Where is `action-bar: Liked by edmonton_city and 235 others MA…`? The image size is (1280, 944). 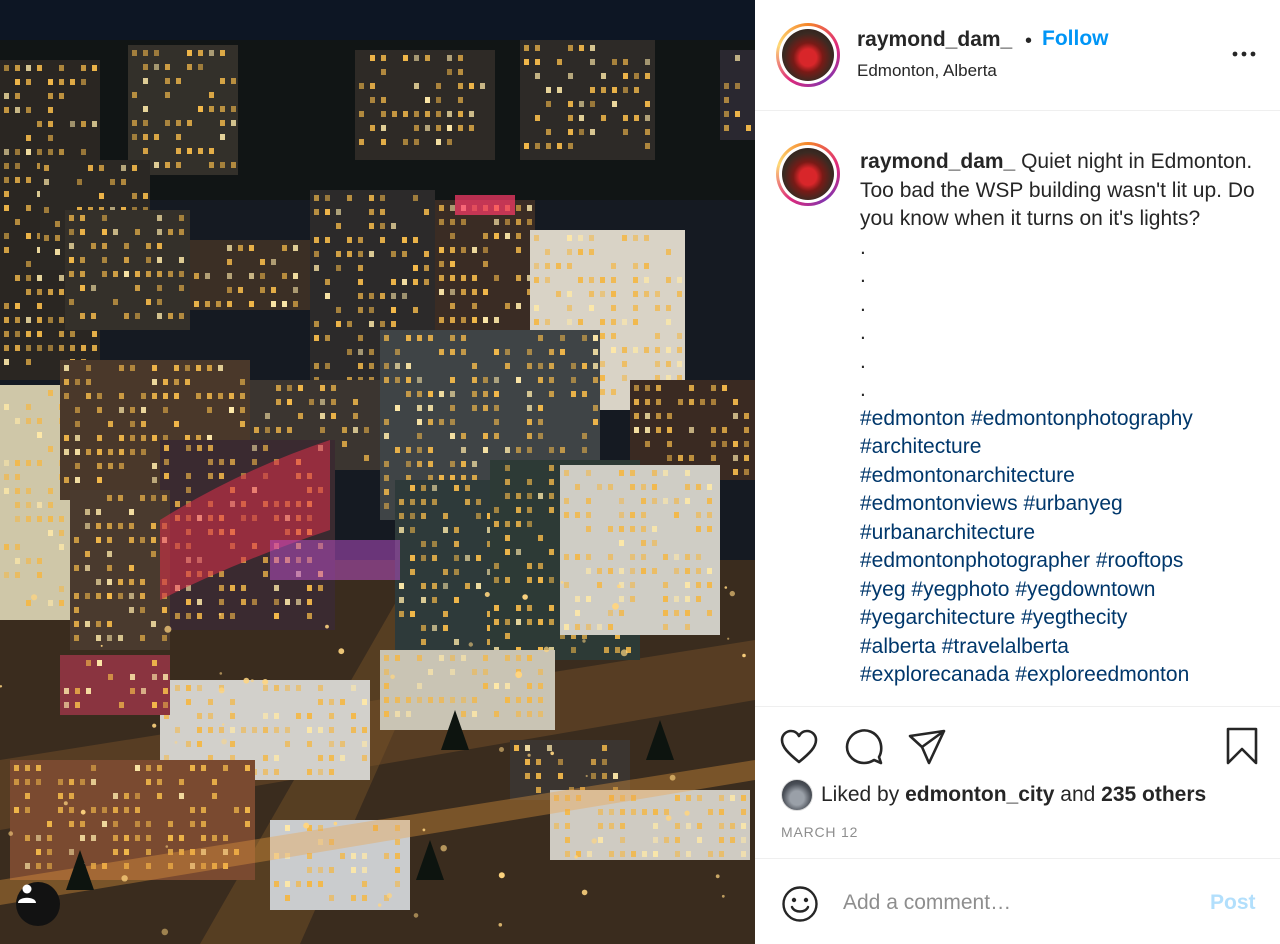
action-bar: Liked by edmonton_city and 235 others MA… is located at coordinates (1017, 782).